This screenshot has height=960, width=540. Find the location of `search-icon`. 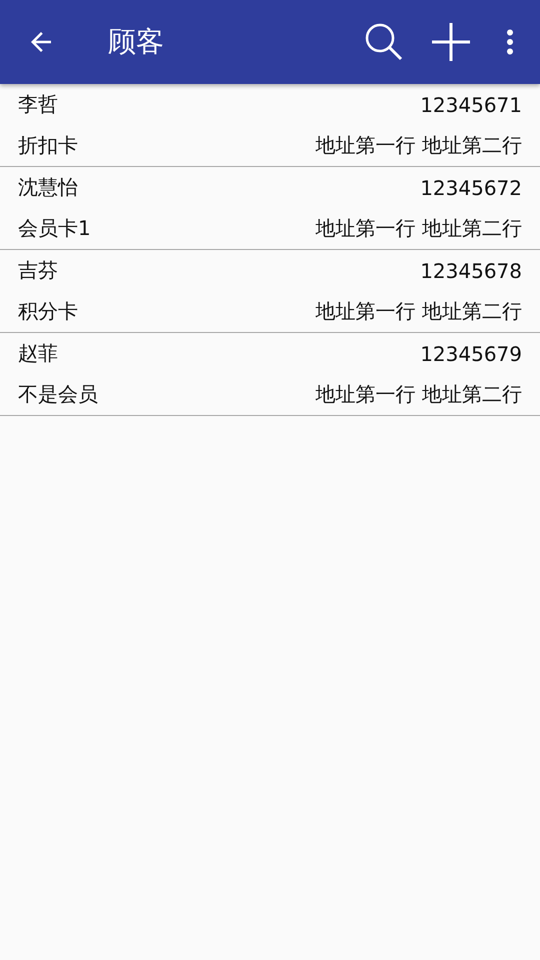

search-icon is located at coordinates (384, 42).